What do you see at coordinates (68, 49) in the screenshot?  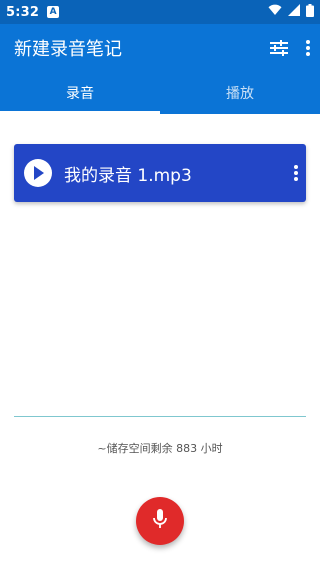 I see `page-title: 新建录音笔记` at bounding box center [68, 49].